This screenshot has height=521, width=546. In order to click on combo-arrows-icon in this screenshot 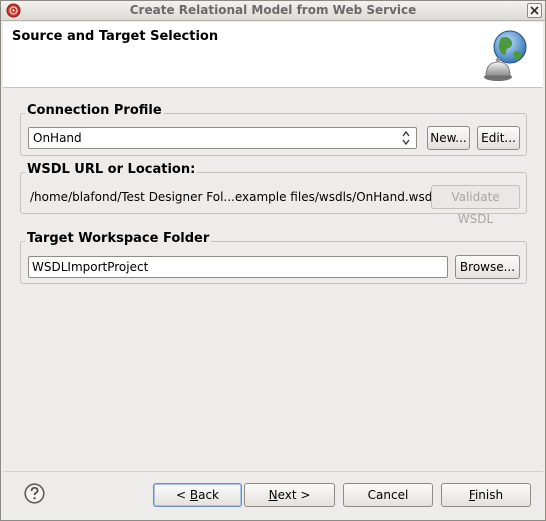, I will do `click(406, 138)`.